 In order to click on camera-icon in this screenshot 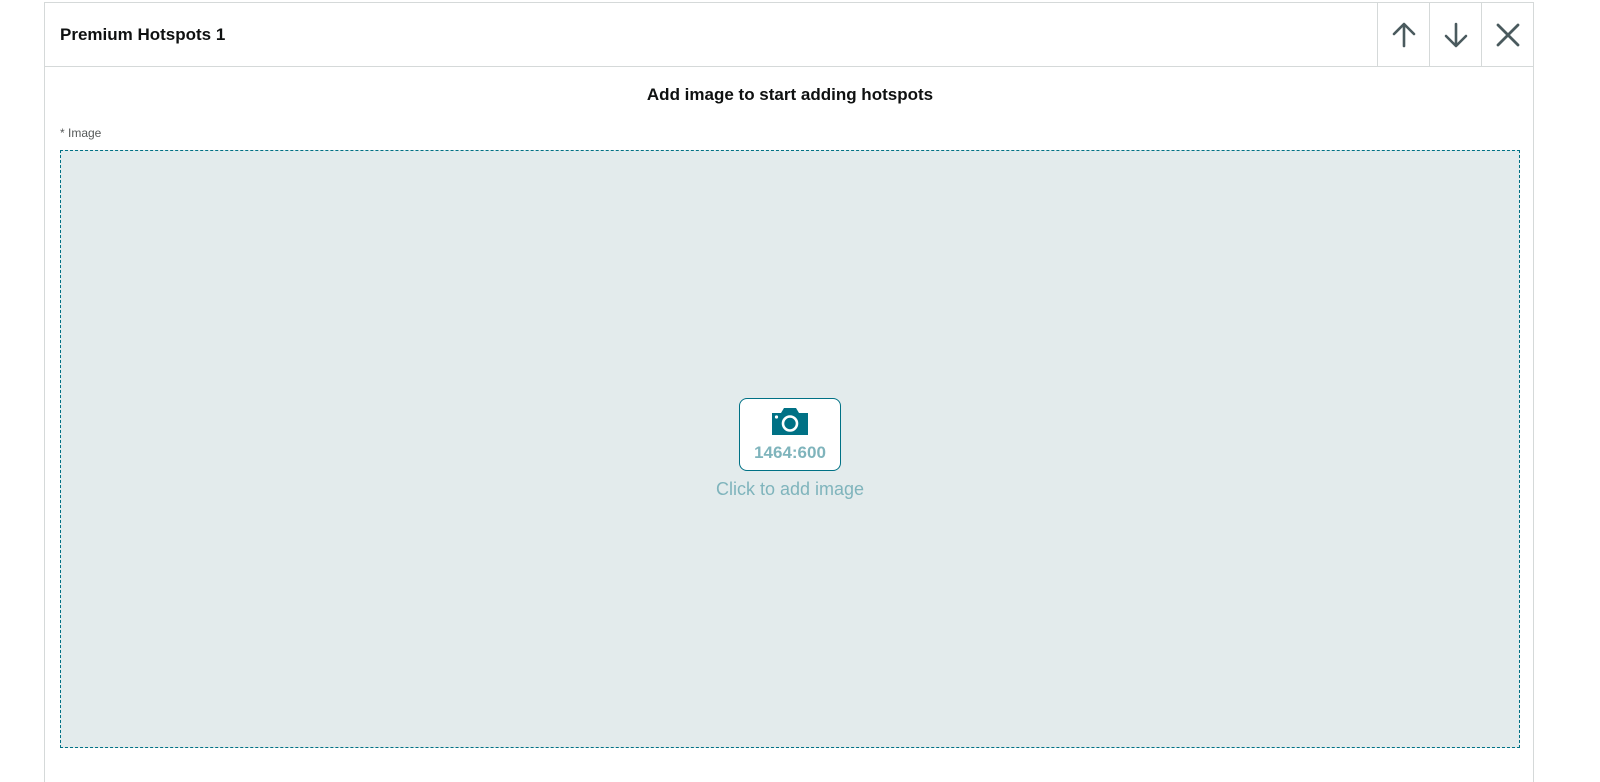, I will do `click(790, 421)`.